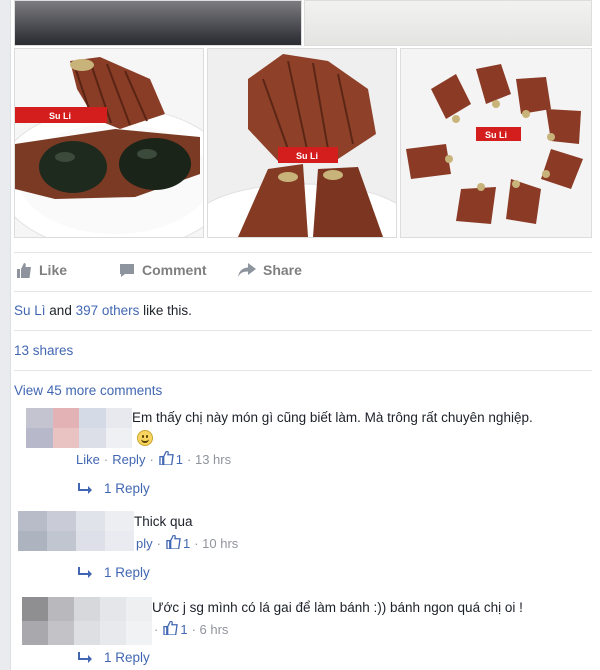 This screenshot has width=600, height=670. What do you see at coordinates (174, 270) in the screenshot?
I see `comment-label: Comment` at bounding box center [174, 270].